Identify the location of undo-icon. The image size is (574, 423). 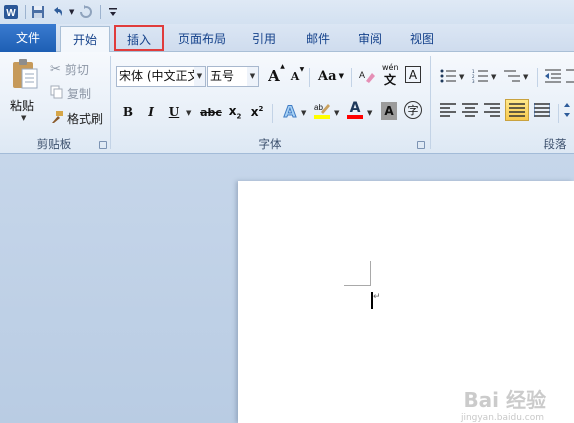
(58, 12).